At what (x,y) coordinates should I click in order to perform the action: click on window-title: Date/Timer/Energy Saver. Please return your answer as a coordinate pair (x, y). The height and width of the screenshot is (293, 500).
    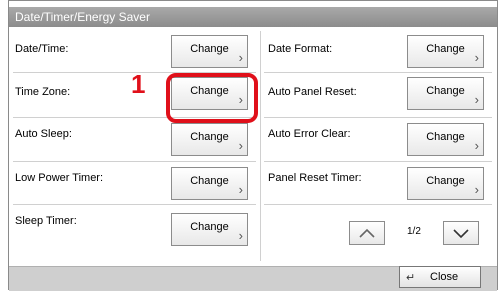
    Looking at the image, I should click on (253, 17).